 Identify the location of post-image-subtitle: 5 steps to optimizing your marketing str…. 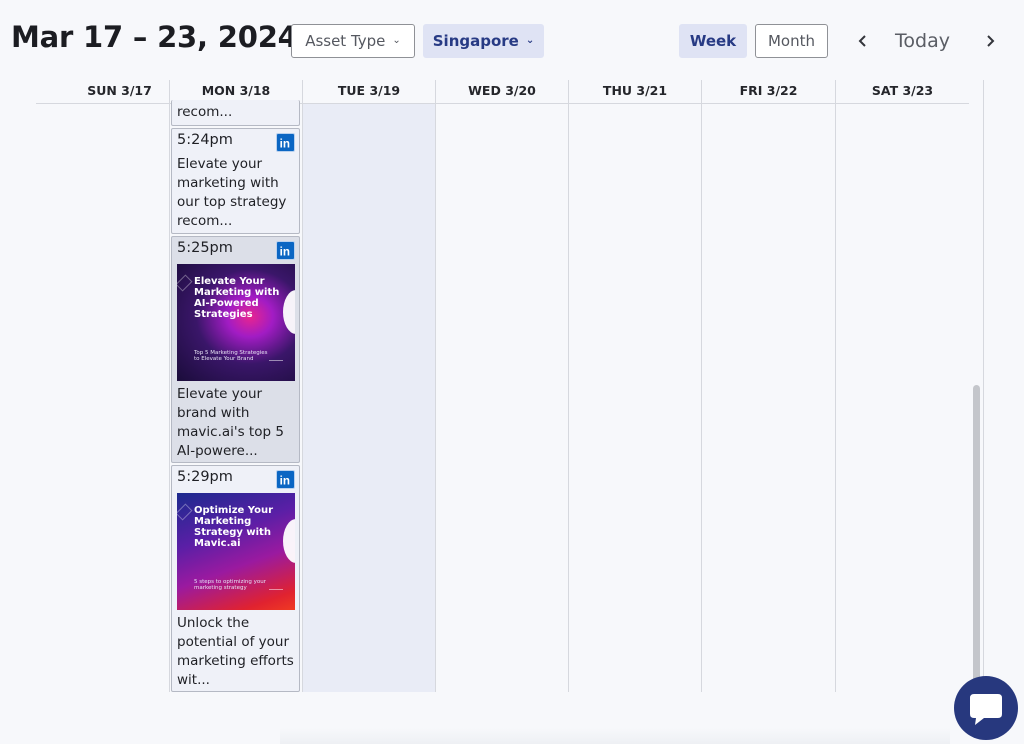
(230, 585).